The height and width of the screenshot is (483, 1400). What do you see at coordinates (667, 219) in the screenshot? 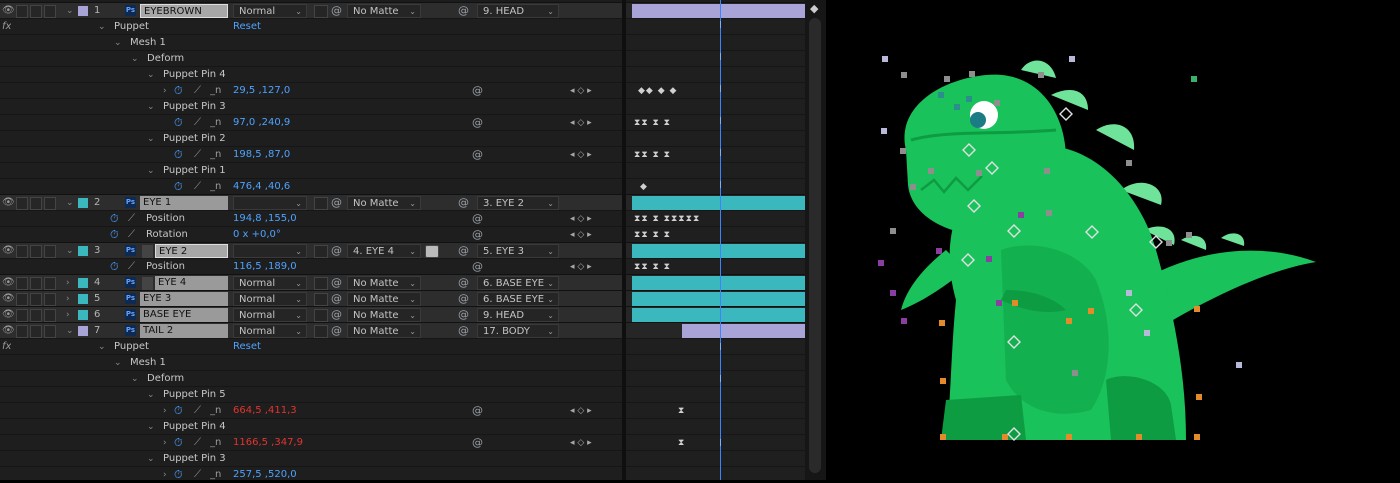
I see `keyframe-markers: ⧗⧗ ⧗ ⧗⧗⧗⧗⧗` at bounding box center [667, 219].